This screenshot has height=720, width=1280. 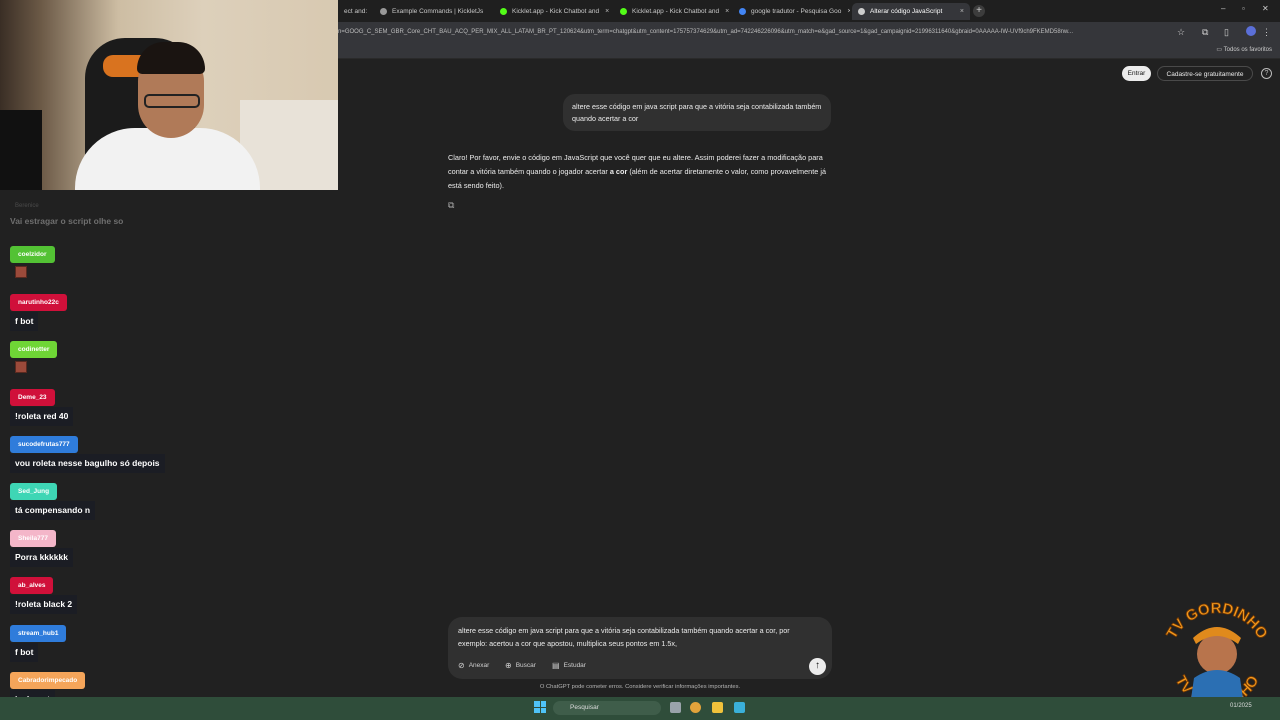 What do you see at coordinates (32, 264) in the screenshot?
I see `chat-entry: coelzidor` at bounding box center [32, 264].